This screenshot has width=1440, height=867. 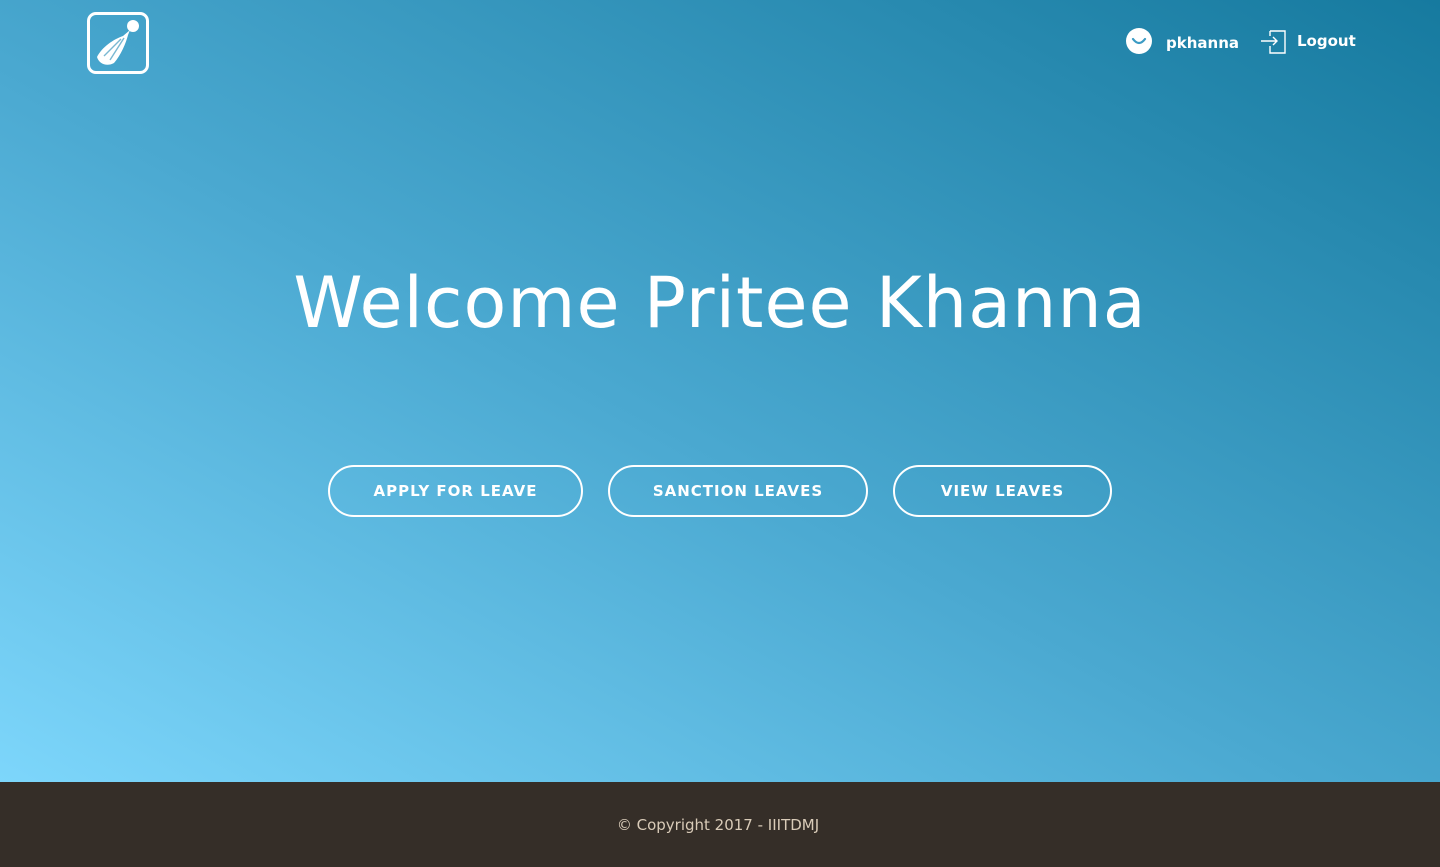 I want to click on app-logo, so click(x=118, y=43).